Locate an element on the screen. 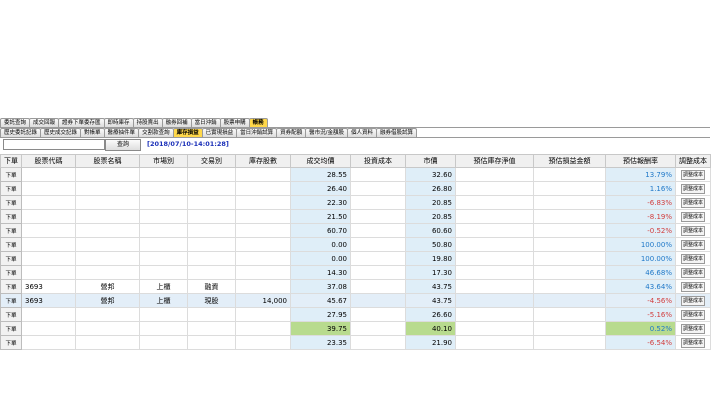 This screenshot has width=720, height=405. cell-price: 21.90 is located at coordinates (430, 342).